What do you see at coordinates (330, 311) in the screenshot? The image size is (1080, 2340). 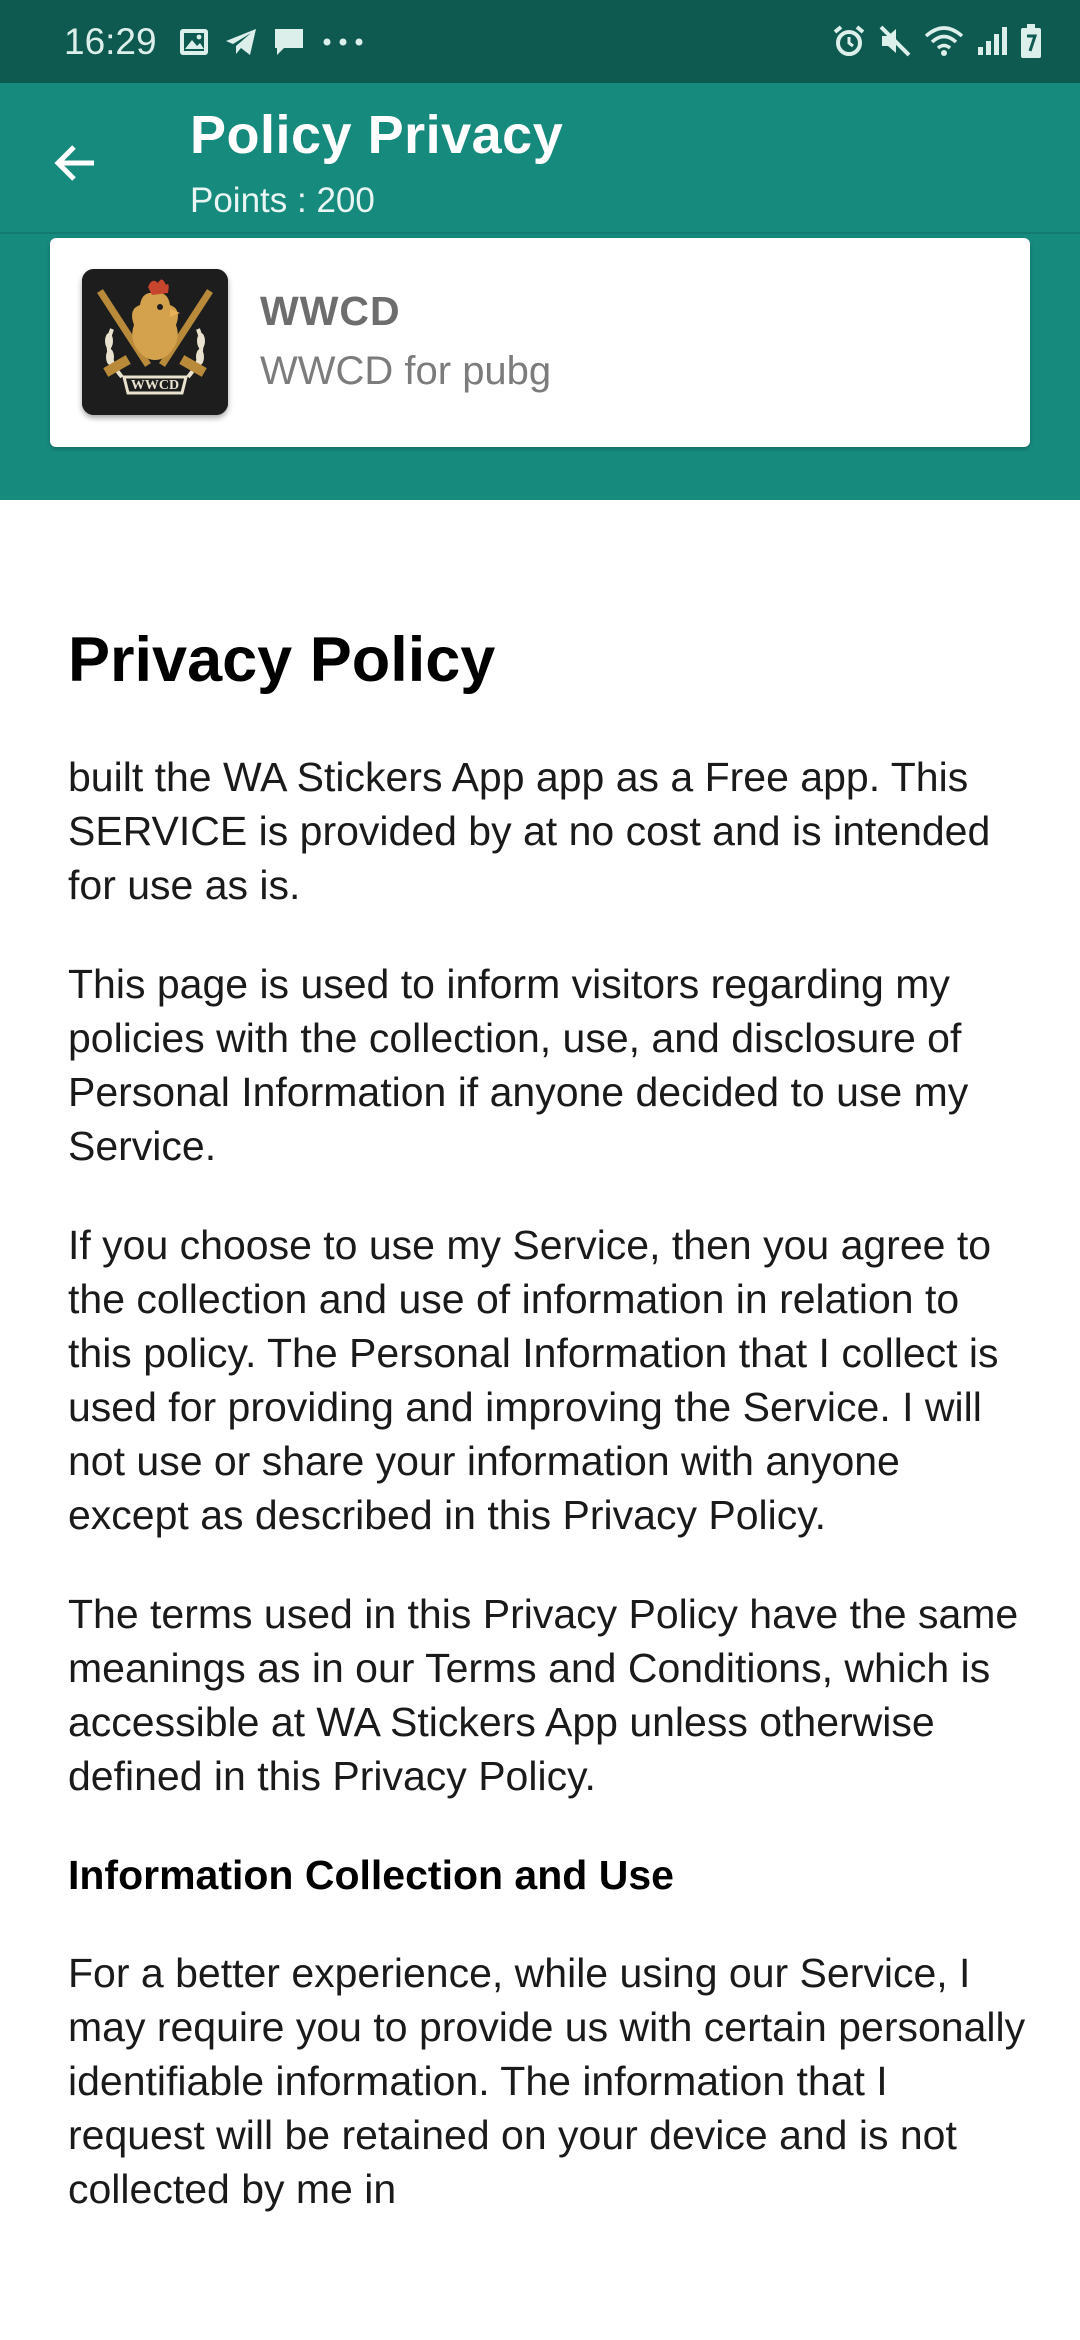 I see `pack-name: WWCD` at bounding box center [330, 311].